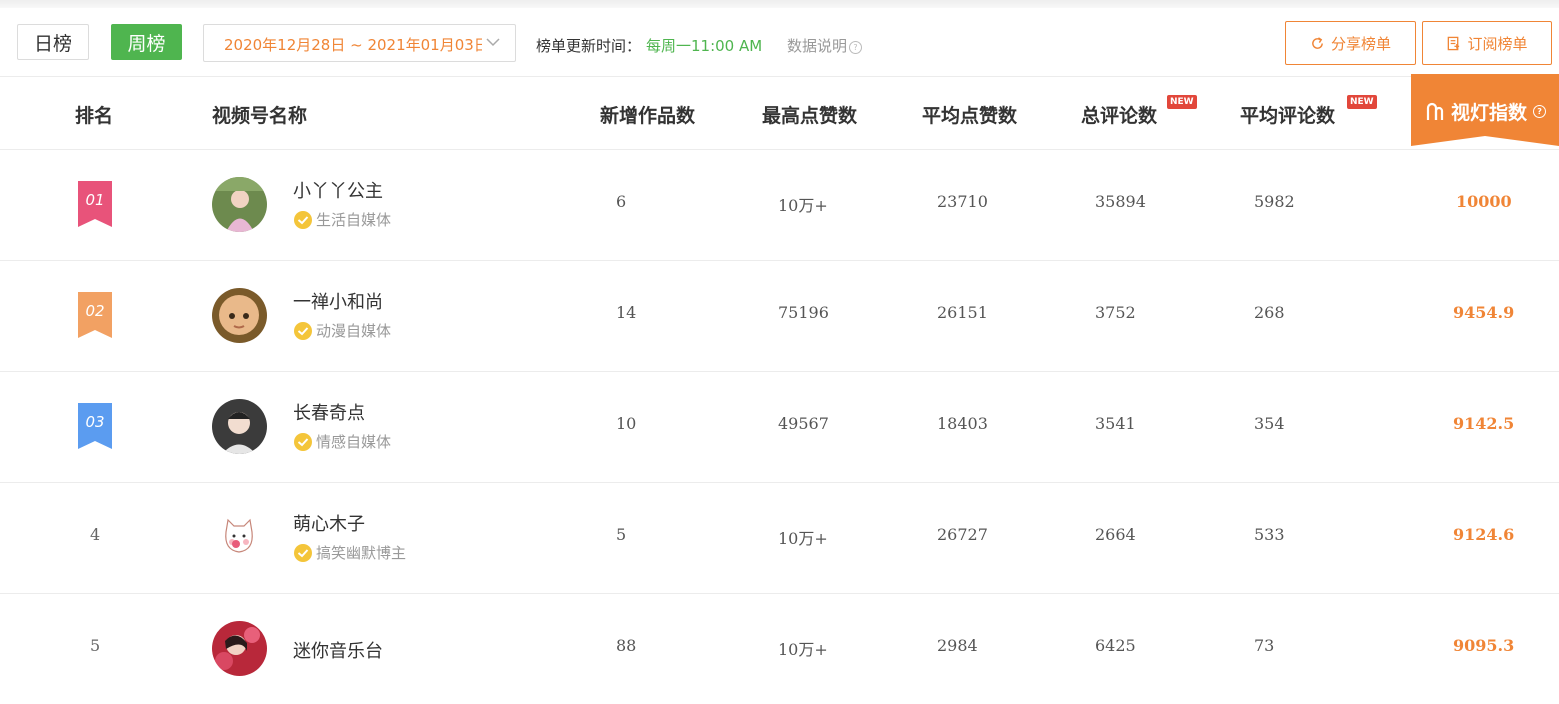 Image resolution: width=1559 pixels, height=704 pixels. What do you see at coordinates (1360, 43) in the screenshot?
I see `share-ranking-label: 分享榜单` at bounding box center [1360, 43].